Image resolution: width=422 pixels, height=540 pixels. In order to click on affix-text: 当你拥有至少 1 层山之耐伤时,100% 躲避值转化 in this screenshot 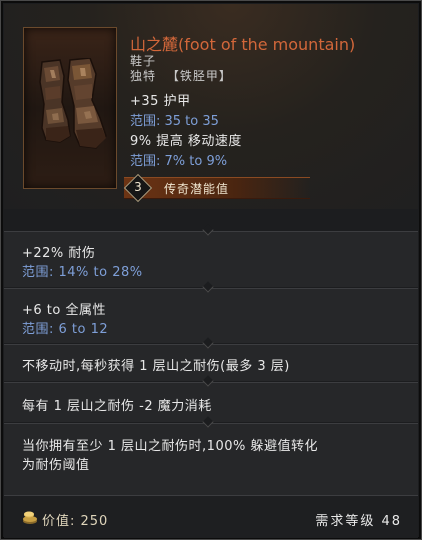, I will do `click(170, 446)`.